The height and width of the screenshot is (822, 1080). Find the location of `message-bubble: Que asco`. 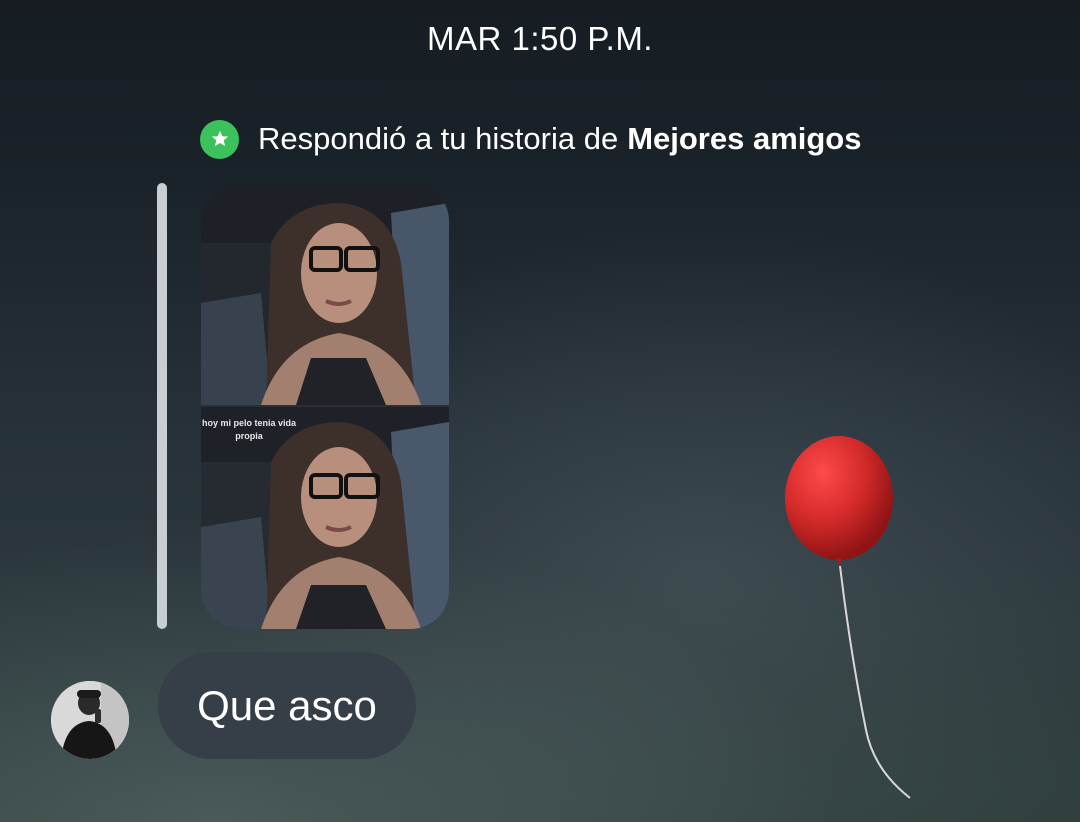

message-bubble: Que asco is located at coordinates (287, 705).